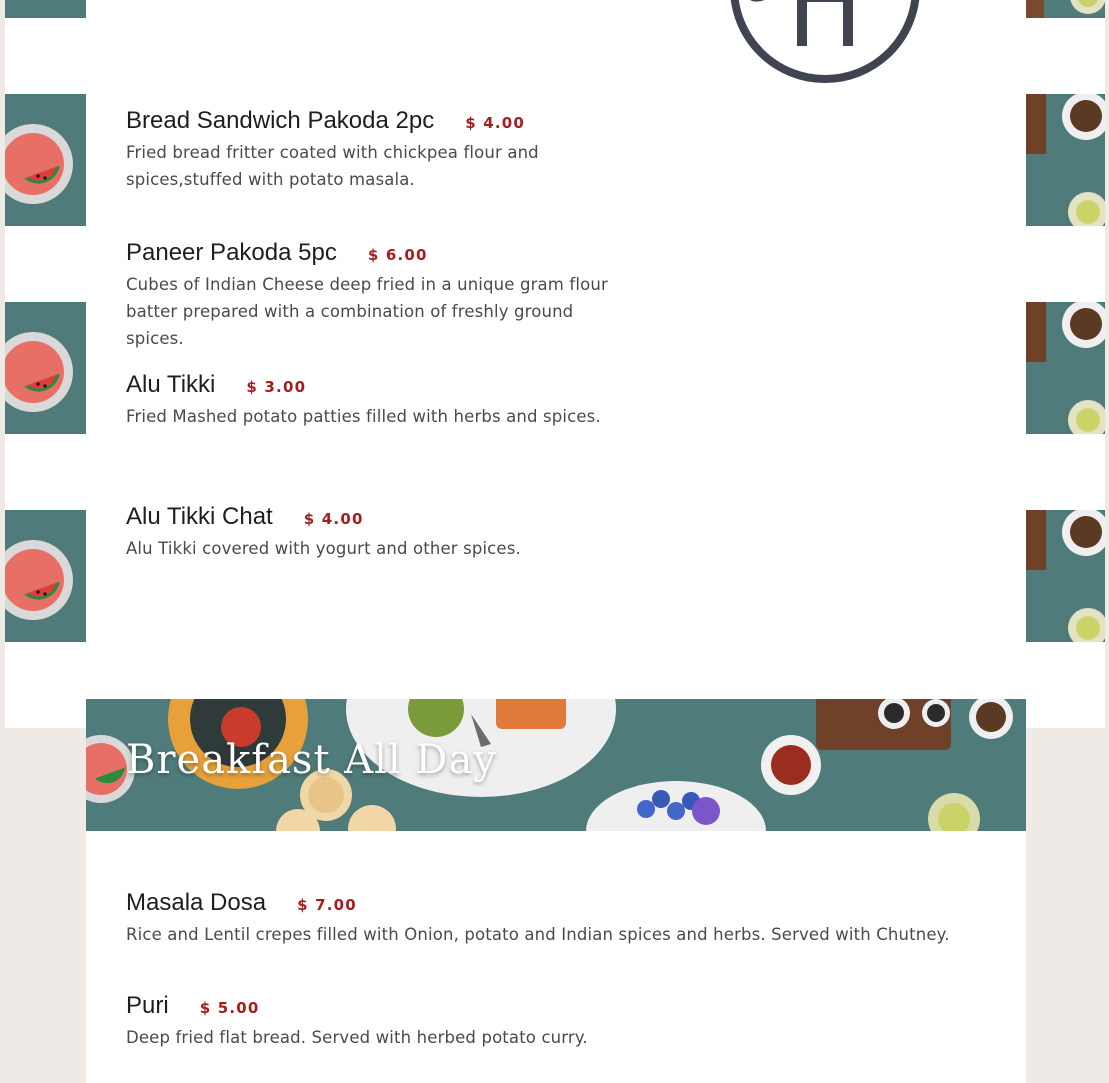 Image resolution: width=1109 pixels, height=1083 pixels. Describe the element at coordinates (199, 516) in the screenshot. I see `item-name: Alu Tikki Chat` at that location.